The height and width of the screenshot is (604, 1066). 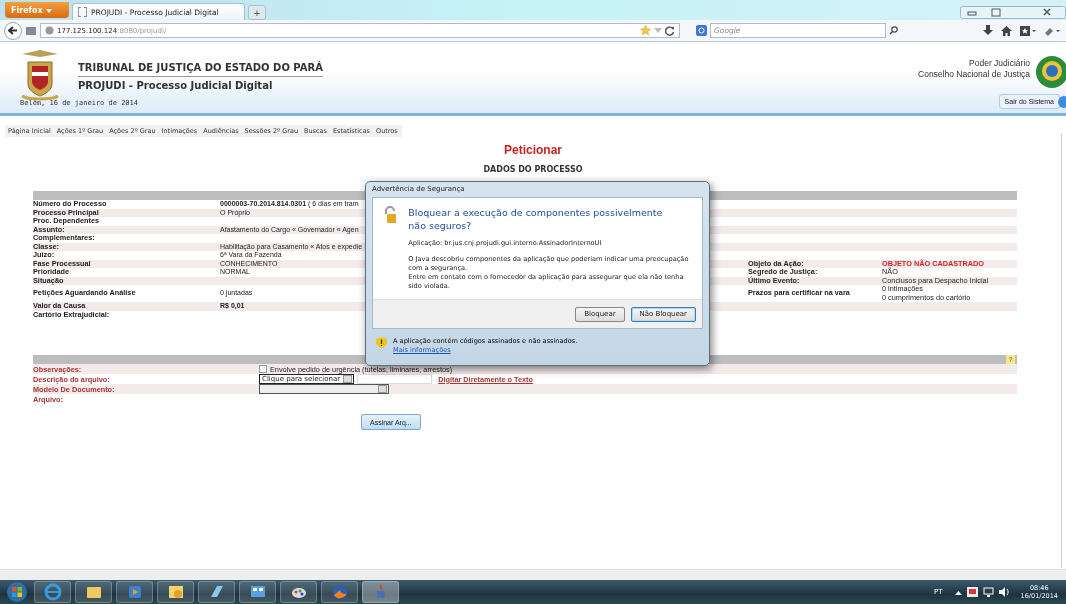 I want to click on star-icon, so click(x=645, y=30).